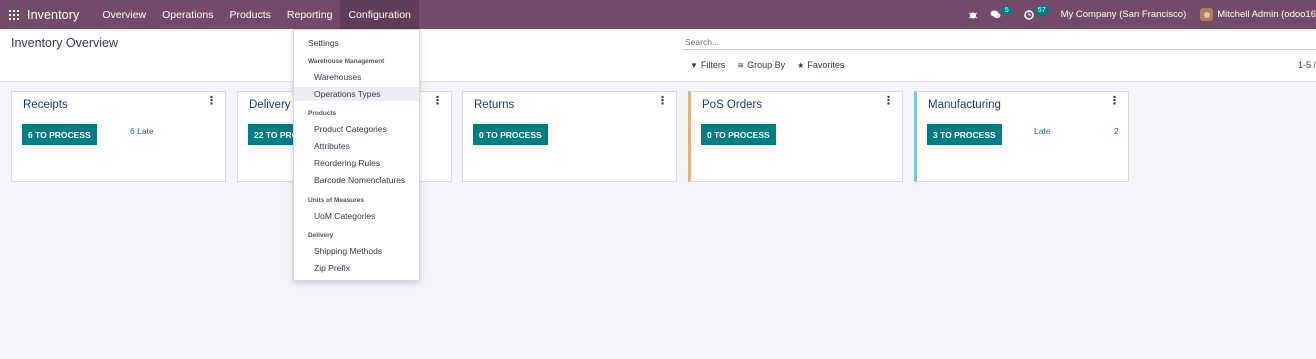  Describe the element at coordinates (14, 14) in the screenshot. I see `apps-grid-icon` at that location.